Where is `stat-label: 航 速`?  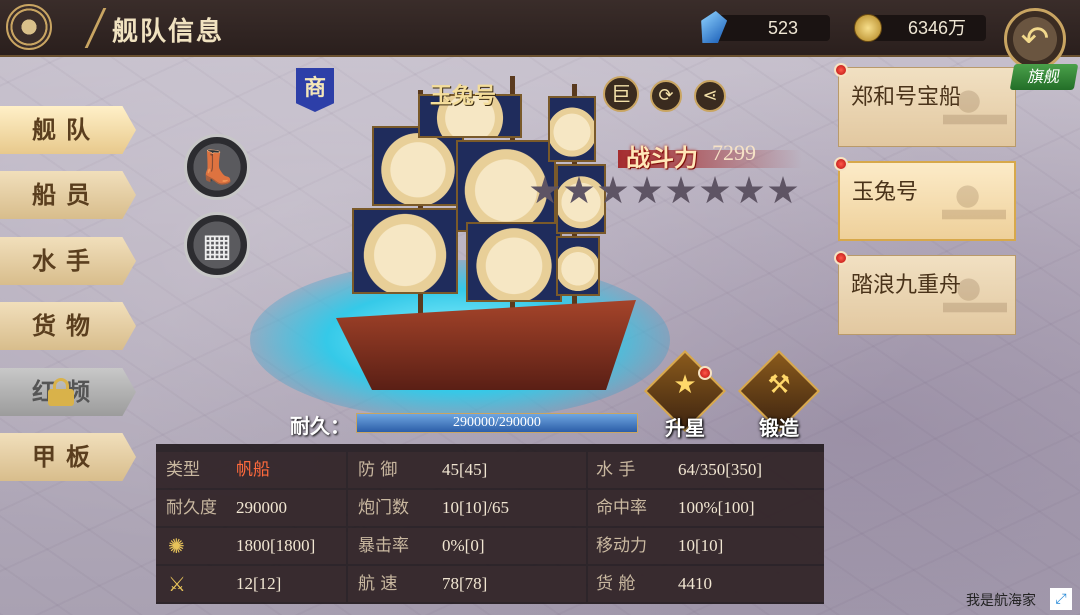
stat-label: 航 速 is located at coordinates (378, 584).